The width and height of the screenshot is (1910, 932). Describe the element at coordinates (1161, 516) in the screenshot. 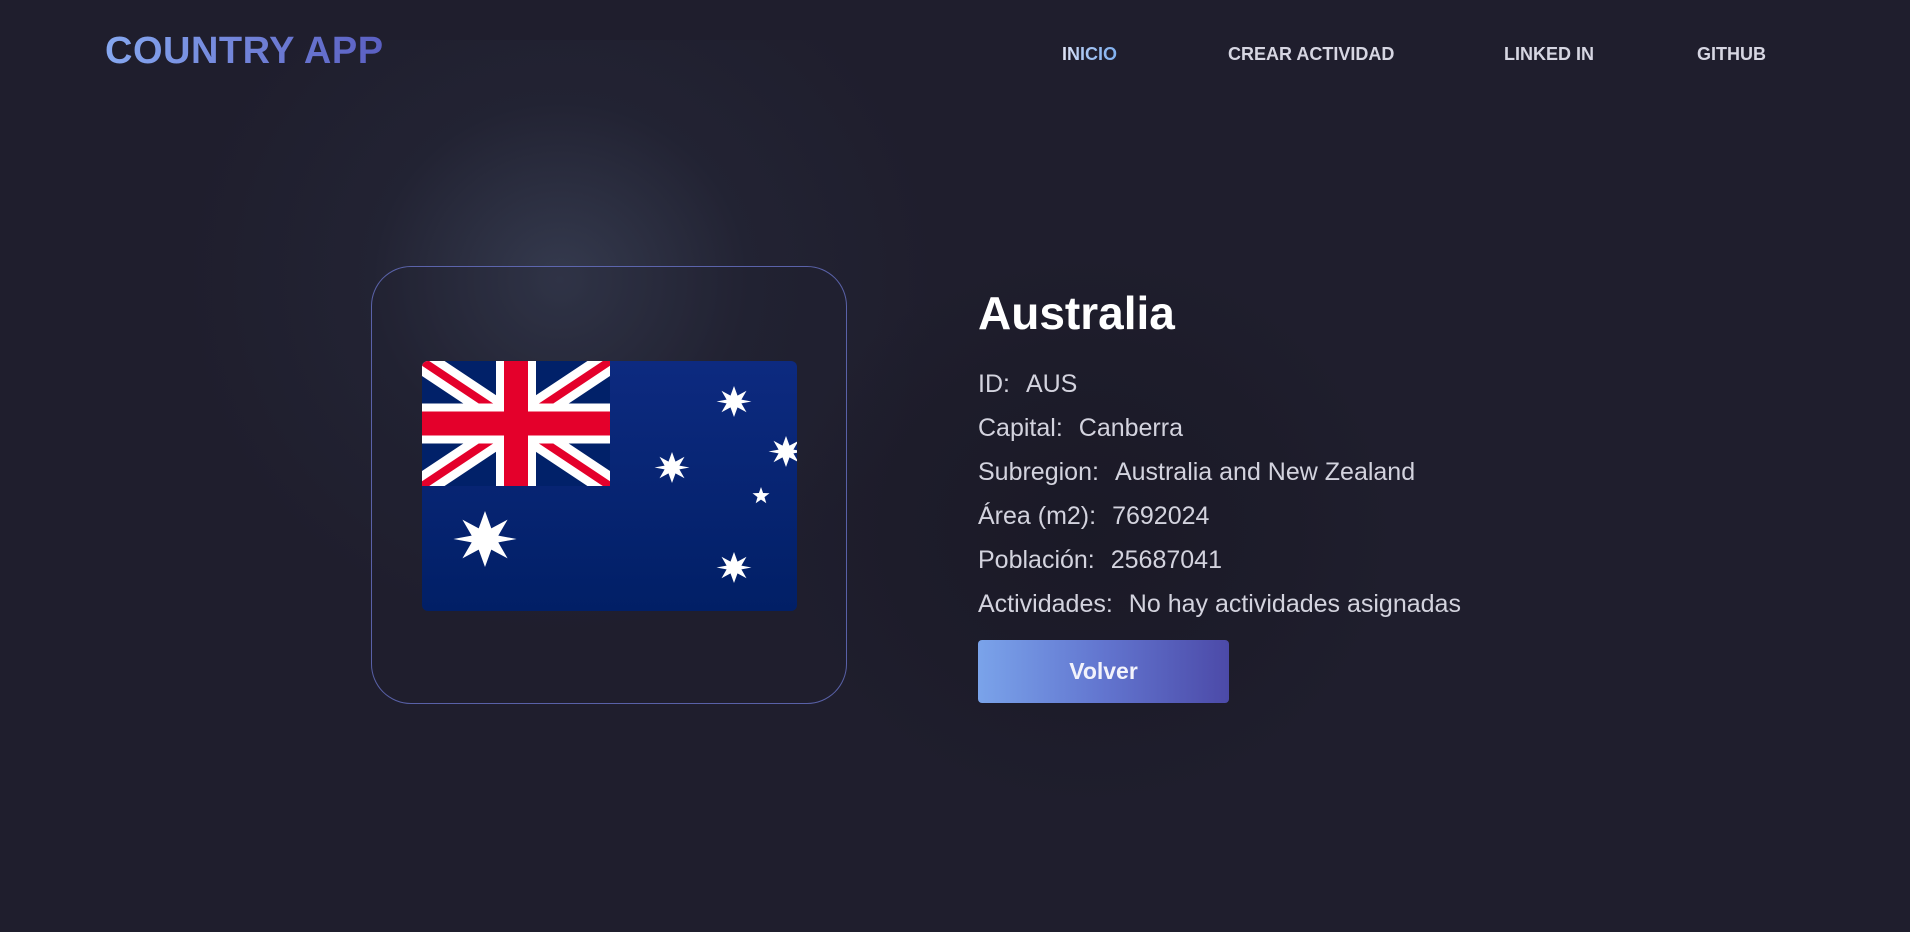

I see `info-value: 7692024` at that location.